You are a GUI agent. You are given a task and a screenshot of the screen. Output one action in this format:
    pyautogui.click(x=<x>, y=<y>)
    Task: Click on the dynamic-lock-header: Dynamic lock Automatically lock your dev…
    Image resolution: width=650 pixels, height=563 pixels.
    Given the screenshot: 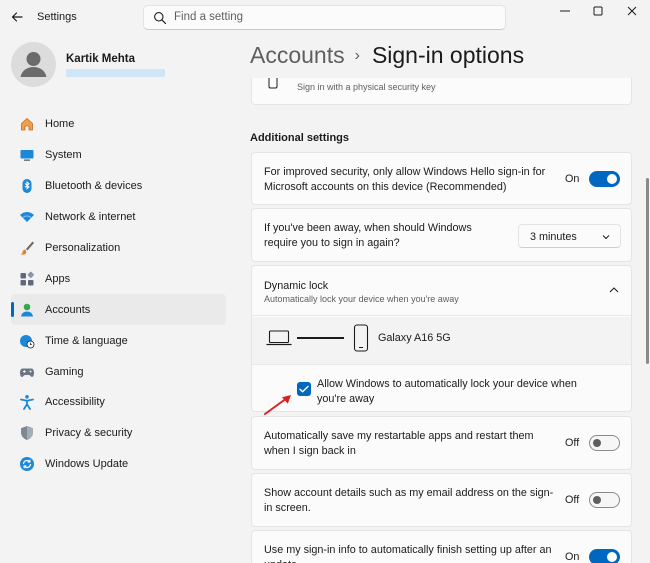 What is the action you would take?
    pyautogui.click(x=441, y=291)
    